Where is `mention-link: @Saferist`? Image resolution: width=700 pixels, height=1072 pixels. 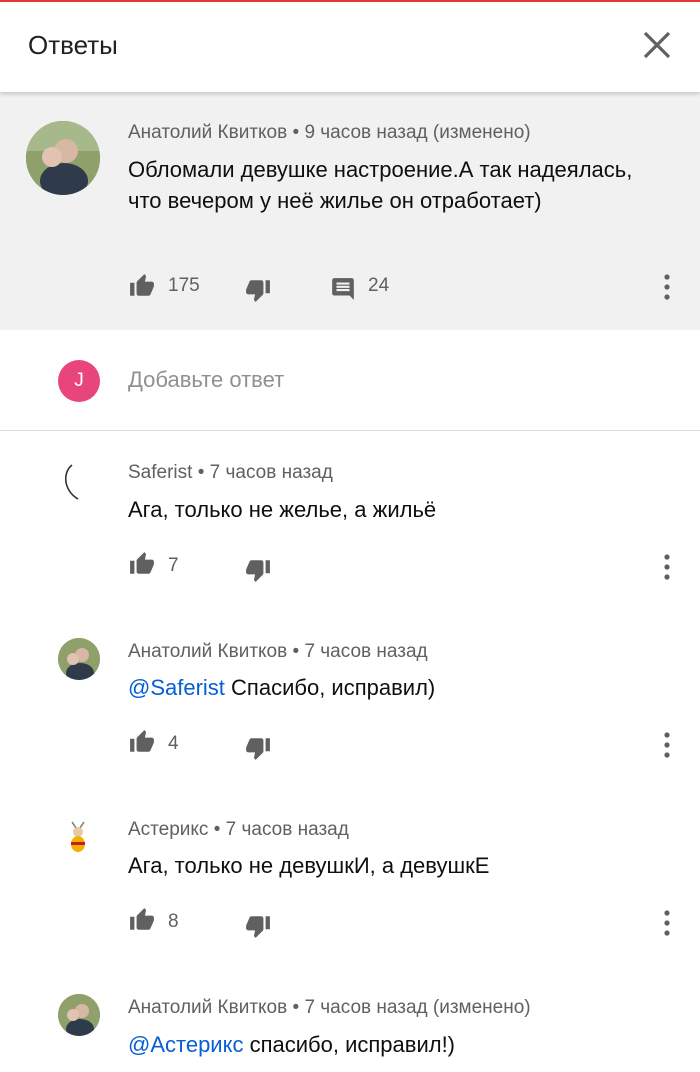
mention-link: @Saferist is located at coordinates (176, 687).